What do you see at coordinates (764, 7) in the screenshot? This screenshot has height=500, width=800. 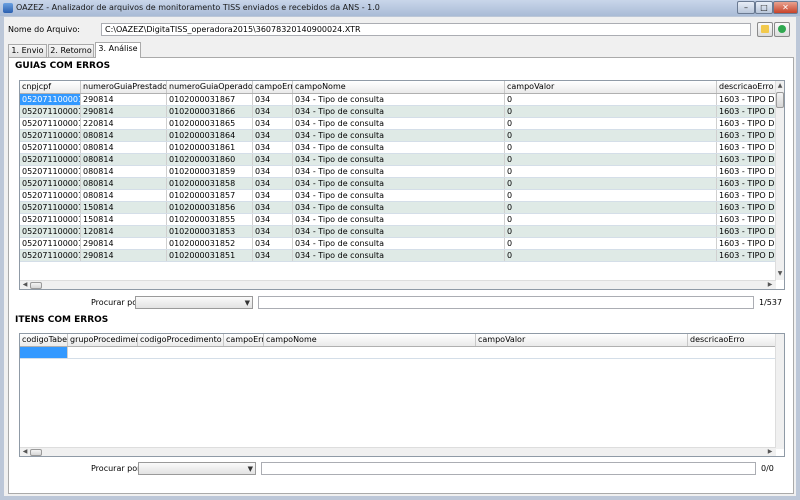 I see `maximize-button: □` at bounding box center [764, 7].